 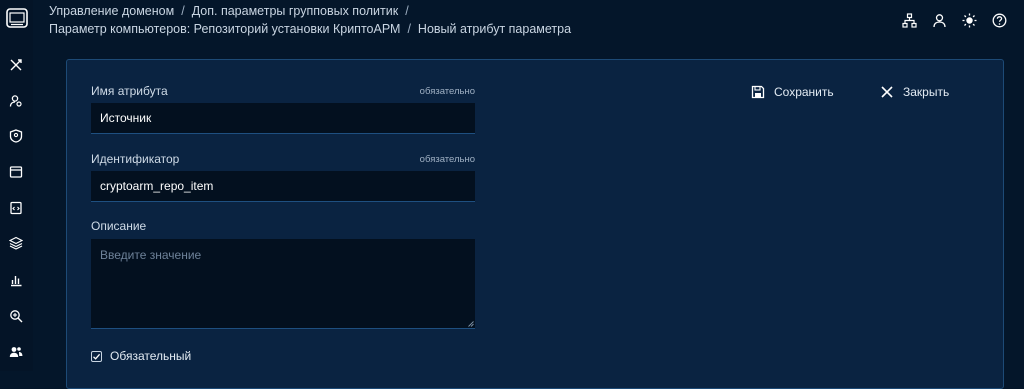 What do you see at coordinates (16, 316) in the screenshot?
I see `zoom-search-icon` at bounding box center [16, 316].